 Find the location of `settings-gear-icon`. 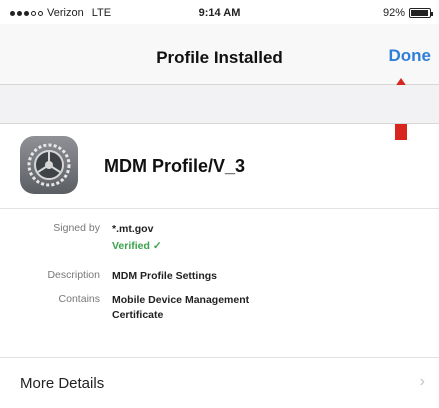

settings-gear-icon is located at coordinates (49, 165).